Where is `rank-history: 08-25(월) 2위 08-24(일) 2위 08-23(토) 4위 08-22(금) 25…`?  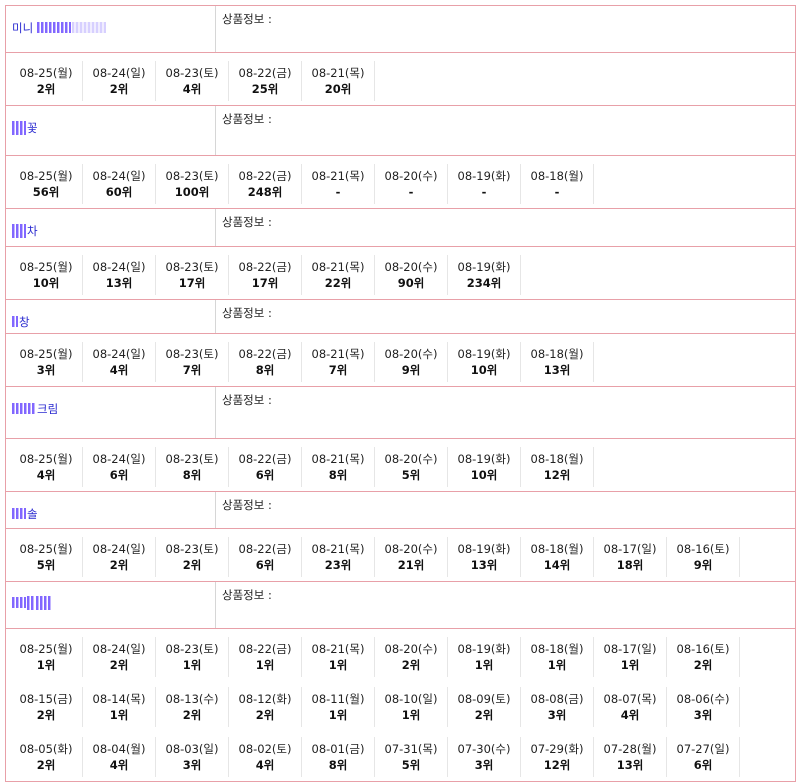 rank-history: 08-25(월) 2위 08-24(일) 2위 08-23(토) 4위 08-22(금) 25… is located at coordinates (400, 79).